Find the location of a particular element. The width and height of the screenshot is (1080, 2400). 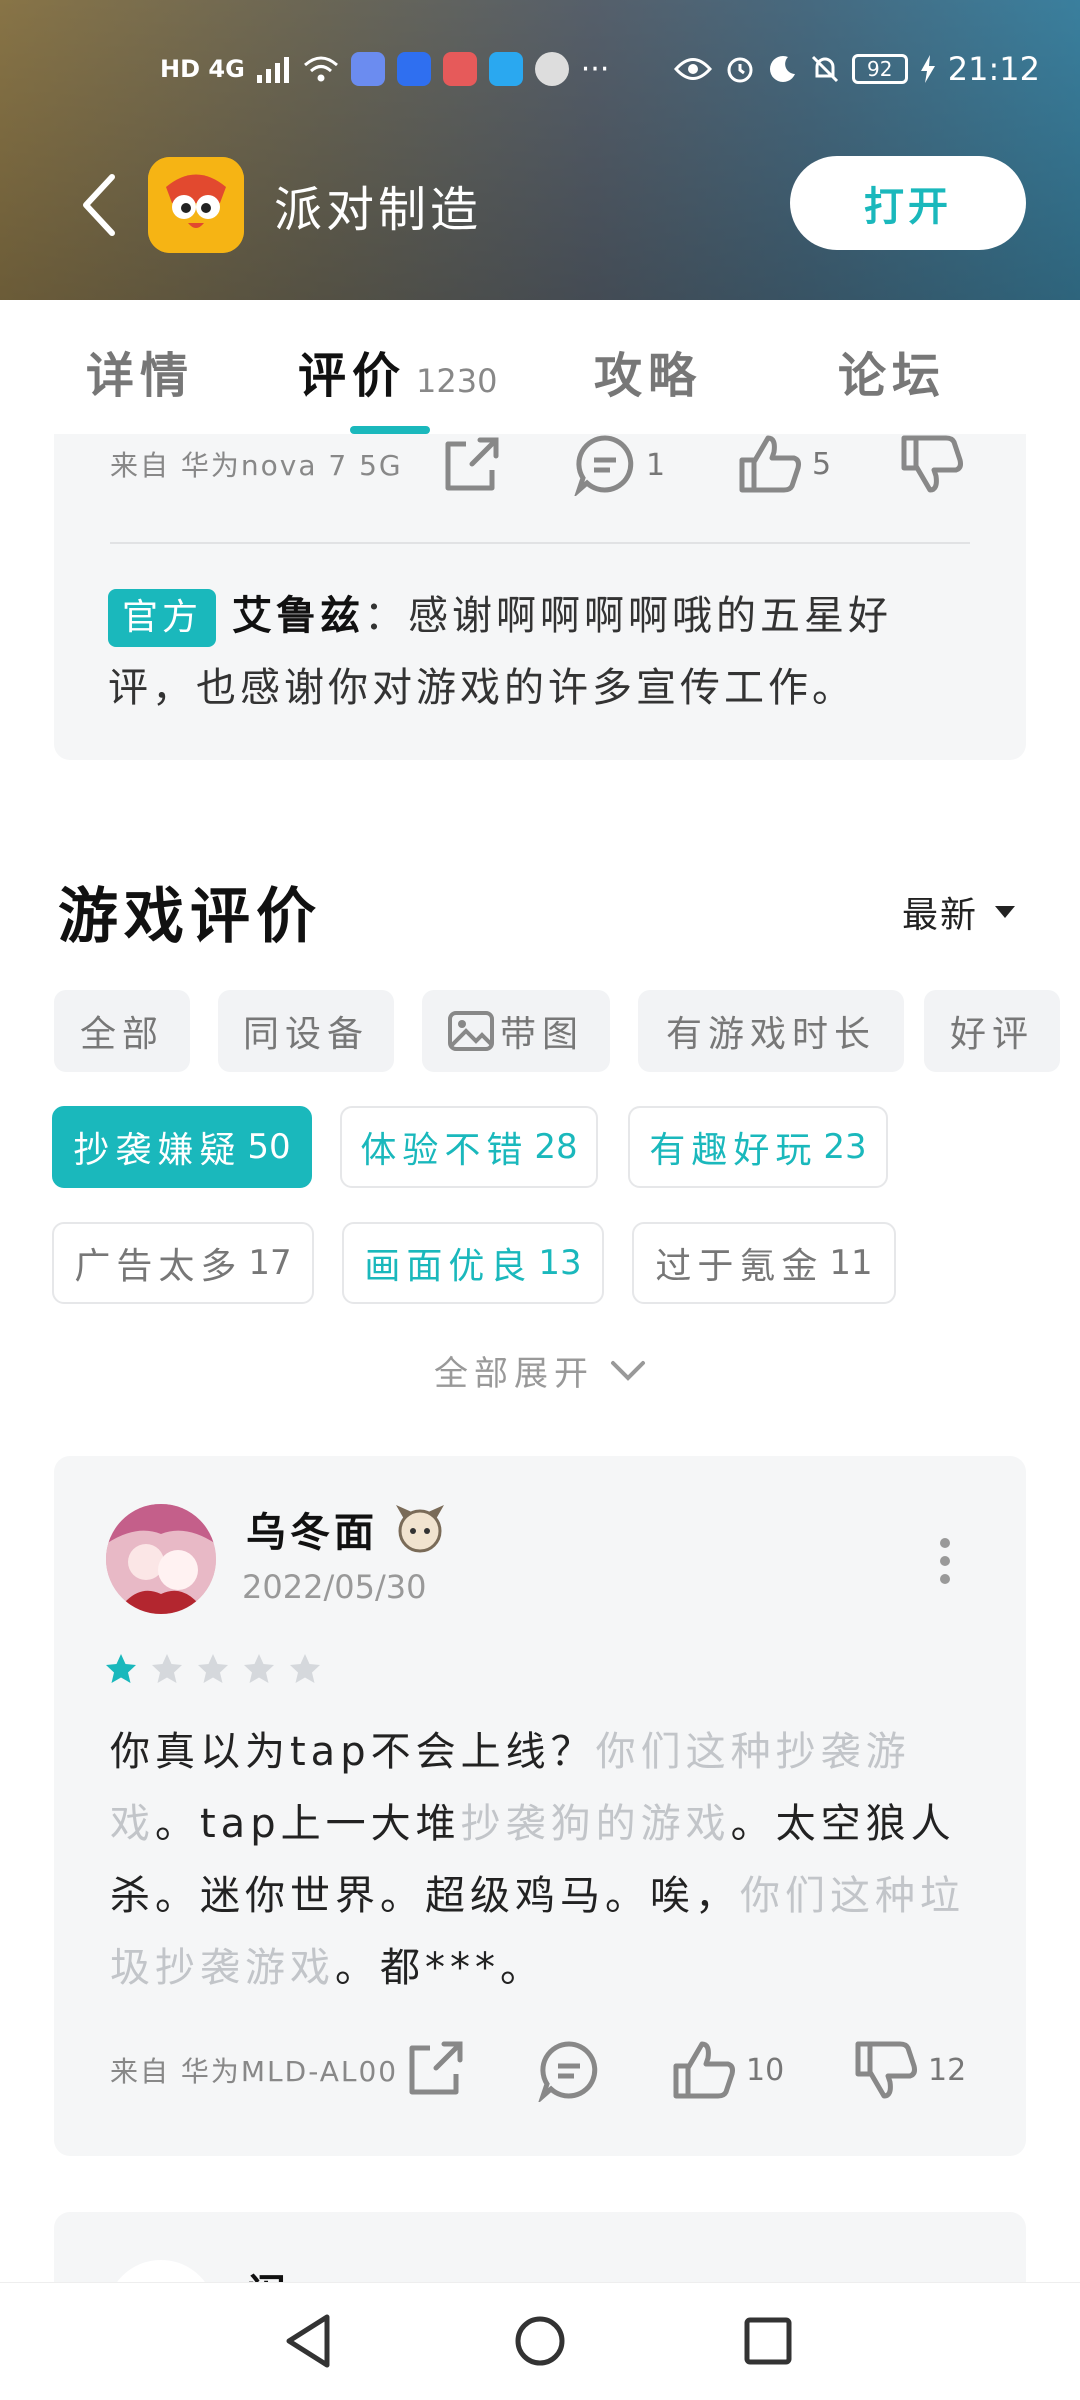

filter-label: 全部 is located at coordinates (121, 1034).